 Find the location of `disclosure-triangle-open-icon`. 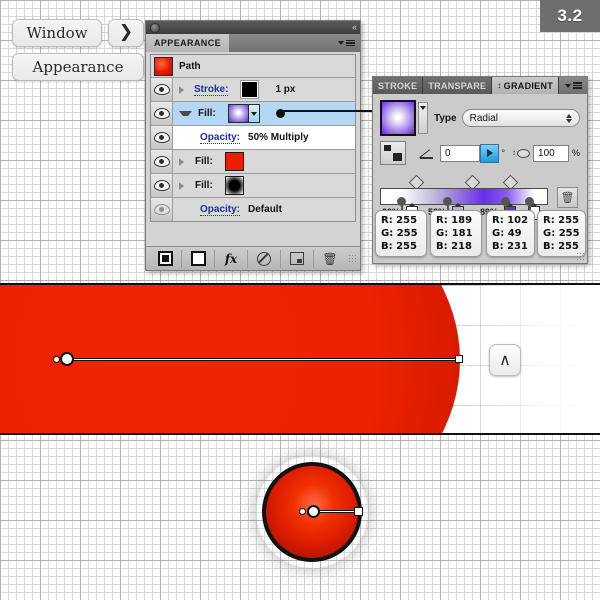

disclosure-triangle-open-icon is located at coordinates (185, 113).